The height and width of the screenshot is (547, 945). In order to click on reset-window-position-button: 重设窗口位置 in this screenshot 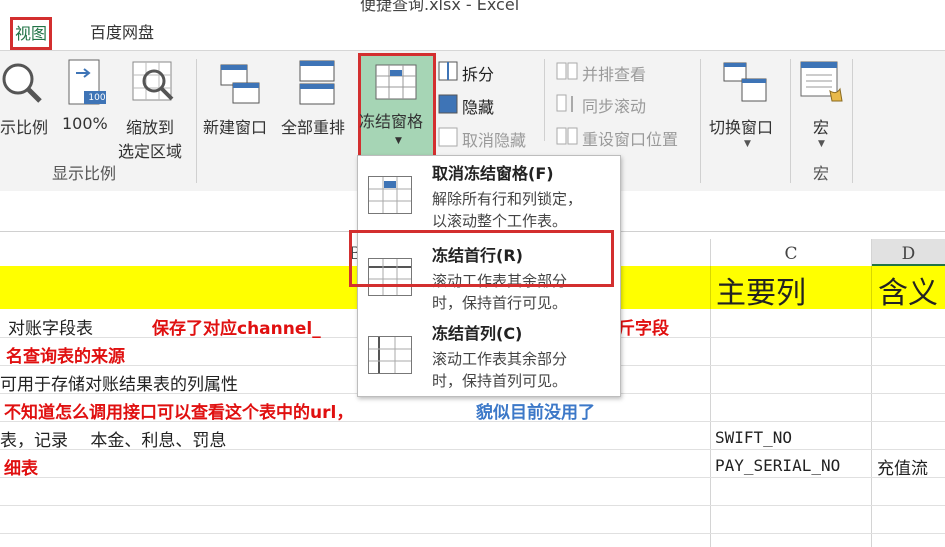, I will do `click(631, 138)`.